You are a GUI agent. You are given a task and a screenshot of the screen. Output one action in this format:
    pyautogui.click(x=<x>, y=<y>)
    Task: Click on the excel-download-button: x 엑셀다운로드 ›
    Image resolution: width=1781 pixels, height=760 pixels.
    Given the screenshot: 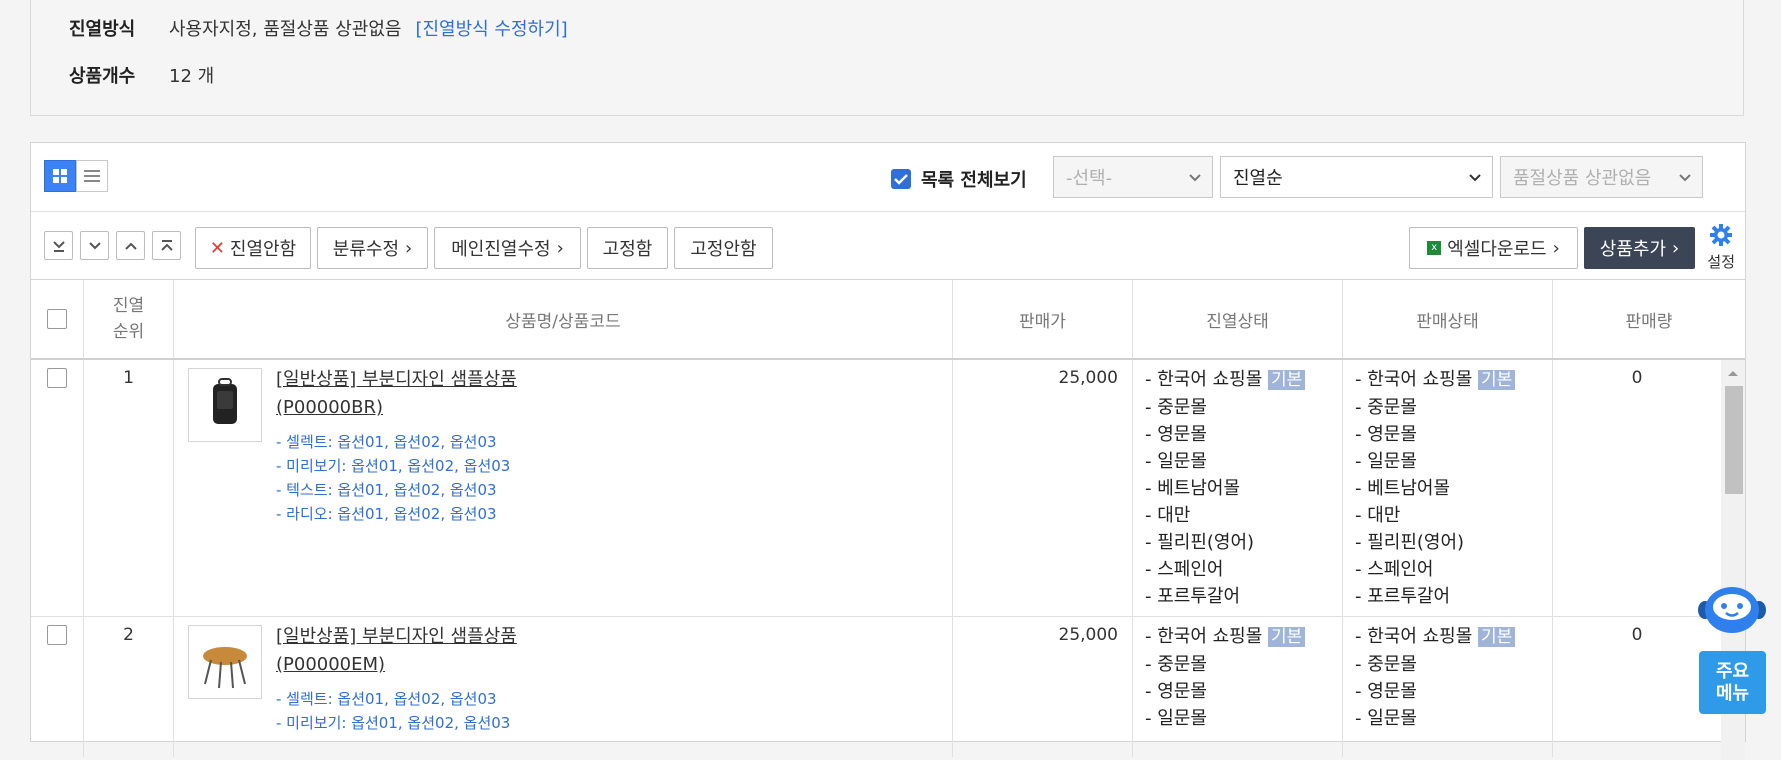 What is the action you would take?
    pyautogui.click(x=1493, y=248)
    